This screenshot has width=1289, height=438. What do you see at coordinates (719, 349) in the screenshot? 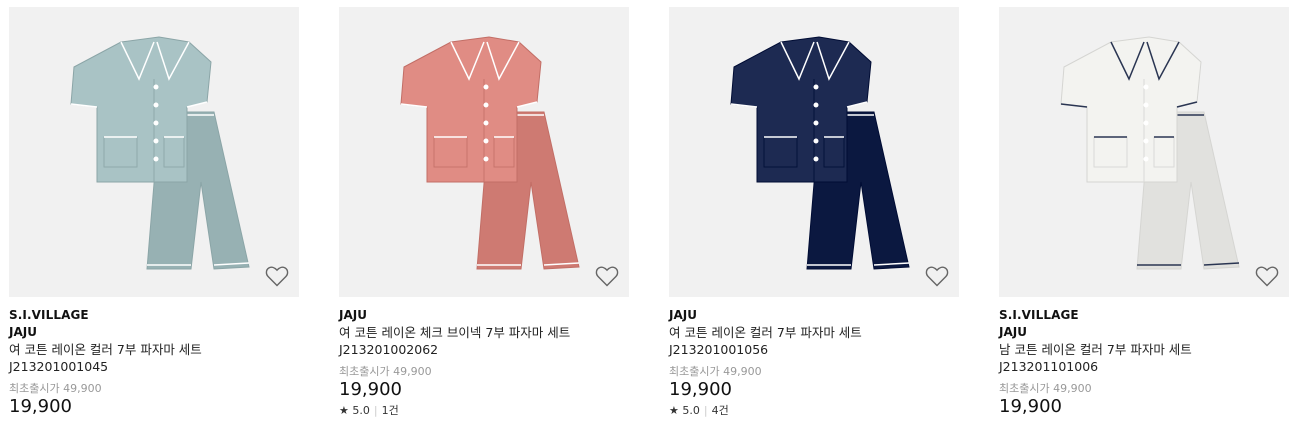
I see `product-code: J213201001056` at bounding box center [719, 349].